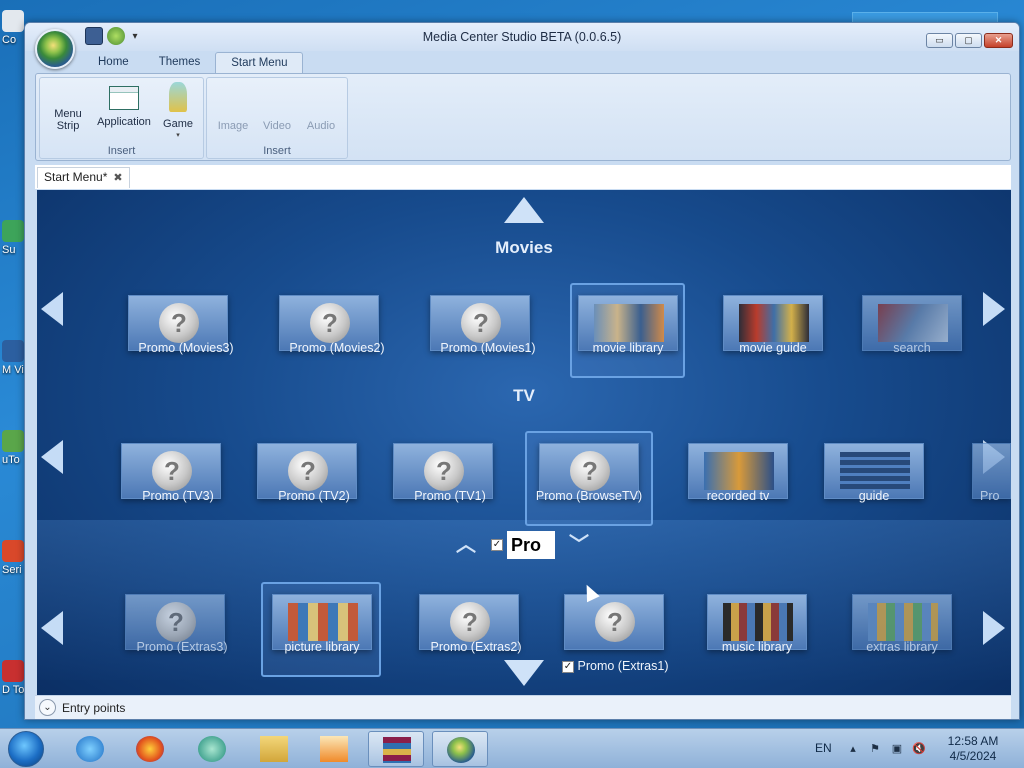 The image size is (1024, 768). Describe the element at coordinates (124, 122) in the screenshot. I see `application-label: Application` at that location.